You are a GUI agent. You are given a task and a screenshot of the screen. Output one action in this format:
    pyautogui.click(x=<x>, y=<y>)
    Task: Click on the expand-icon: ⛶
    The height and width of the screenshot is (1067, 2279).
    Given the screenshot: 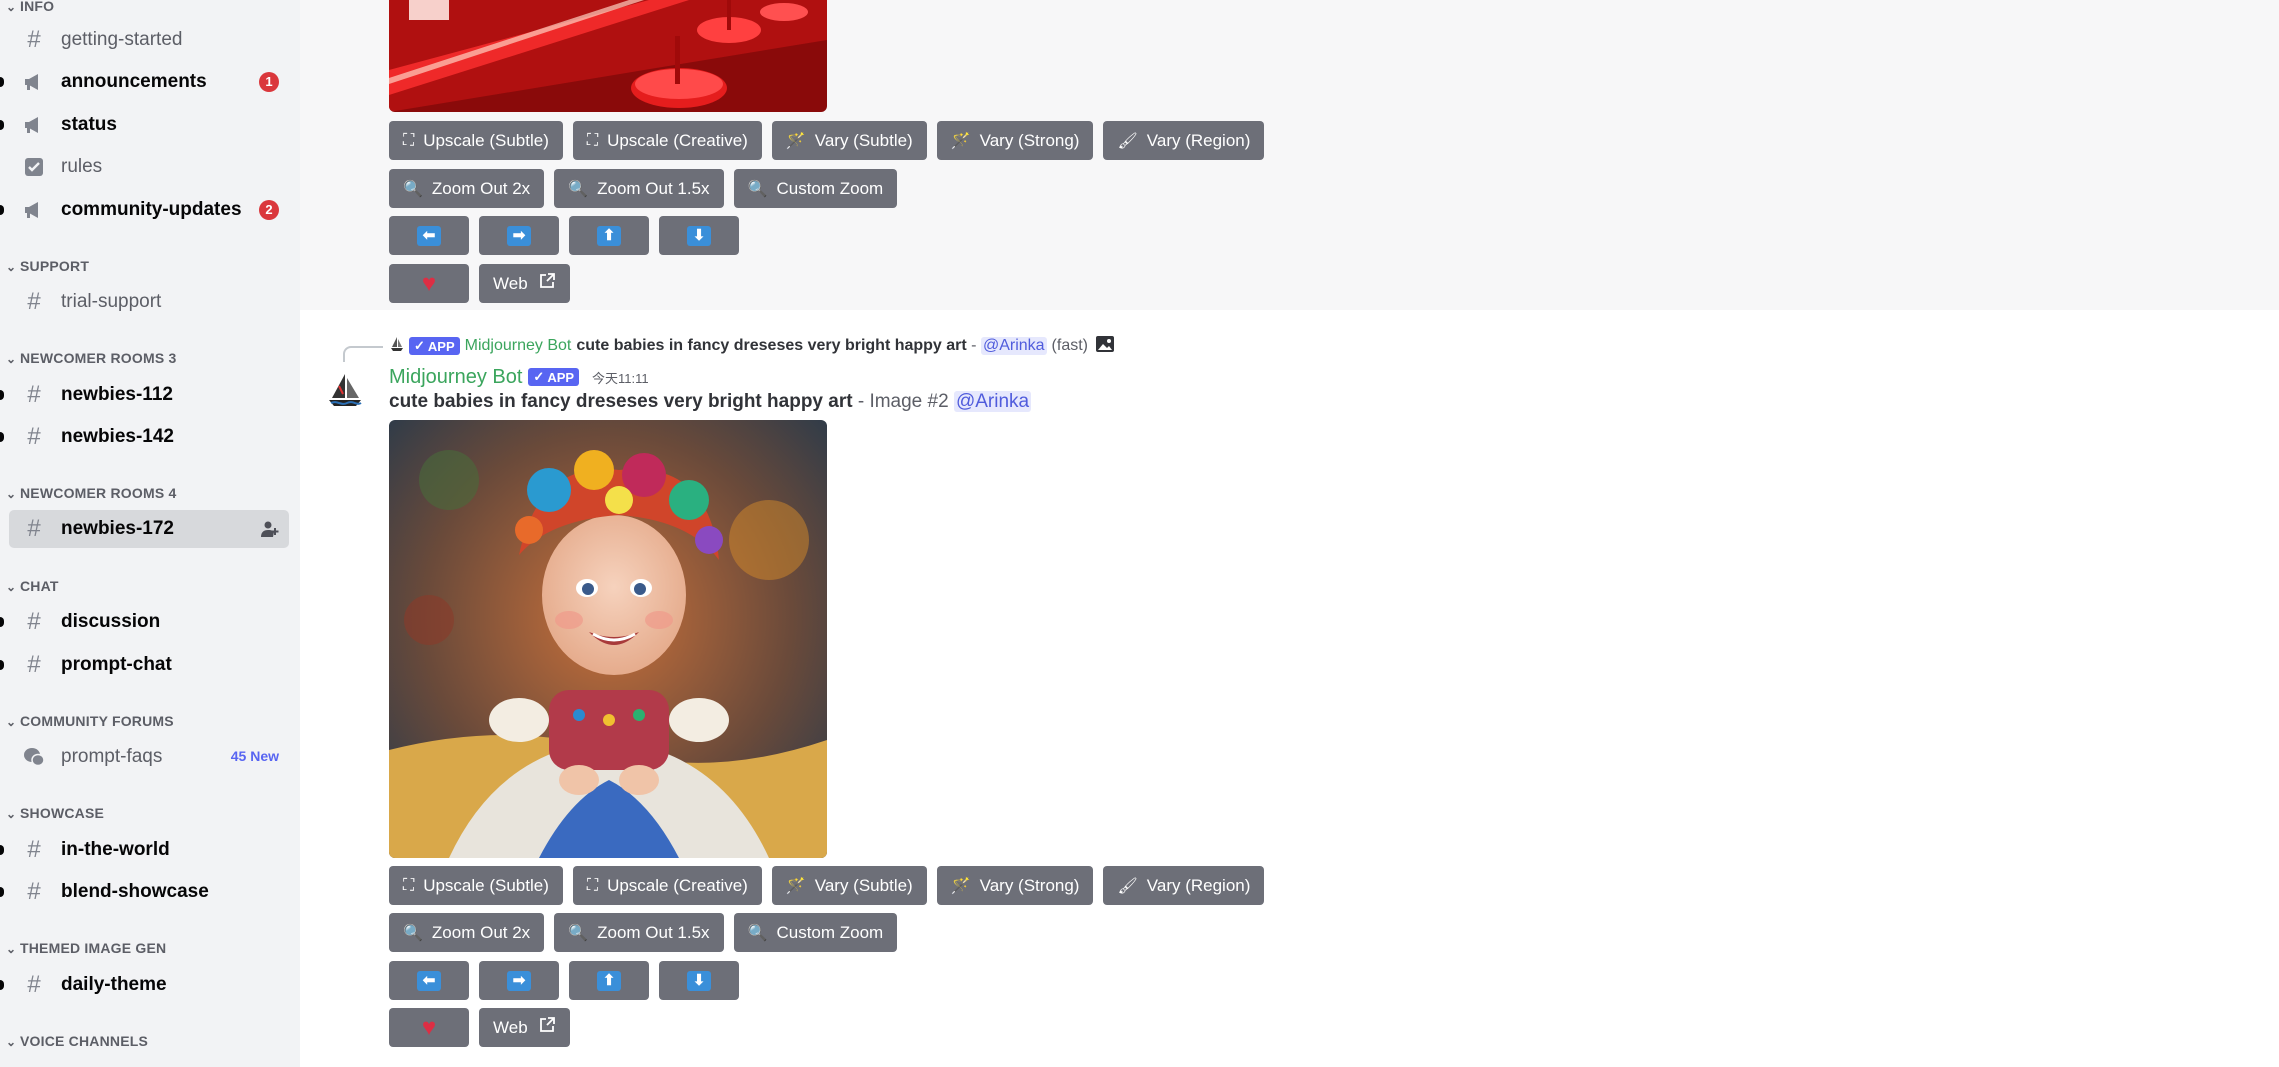 What is the action you would take?
    pyautogui.click(x=409, y=885)
    